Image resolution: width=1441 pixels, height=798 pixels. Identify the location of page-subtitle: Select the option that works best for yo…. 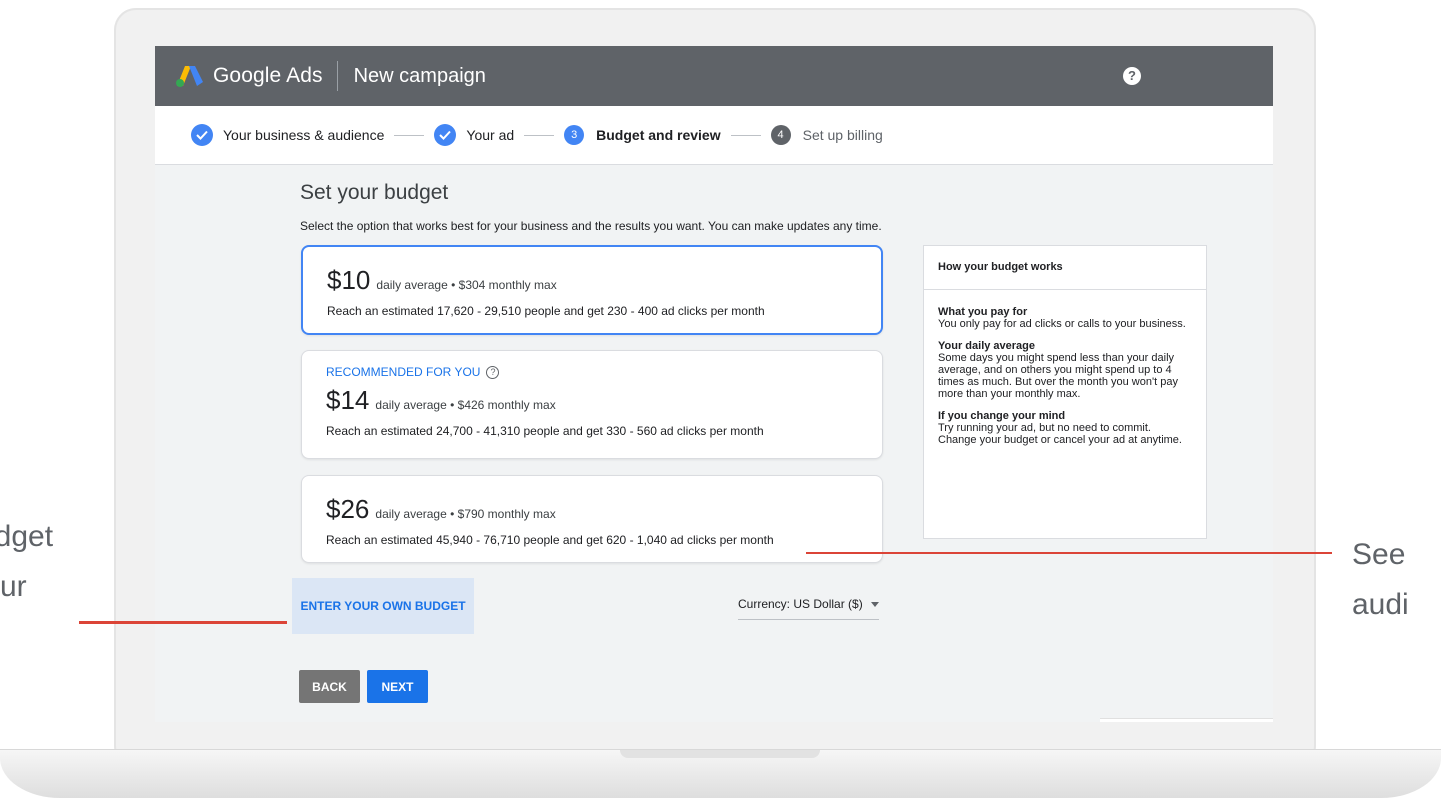
(591, 226).